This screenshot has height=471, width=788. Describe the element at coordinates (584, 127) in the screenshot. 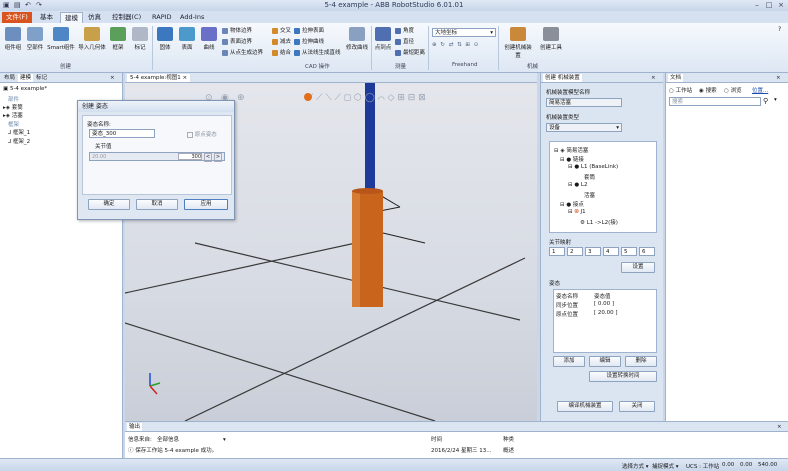

I see `mechanism-type-select: 设备 ▾` at that location.